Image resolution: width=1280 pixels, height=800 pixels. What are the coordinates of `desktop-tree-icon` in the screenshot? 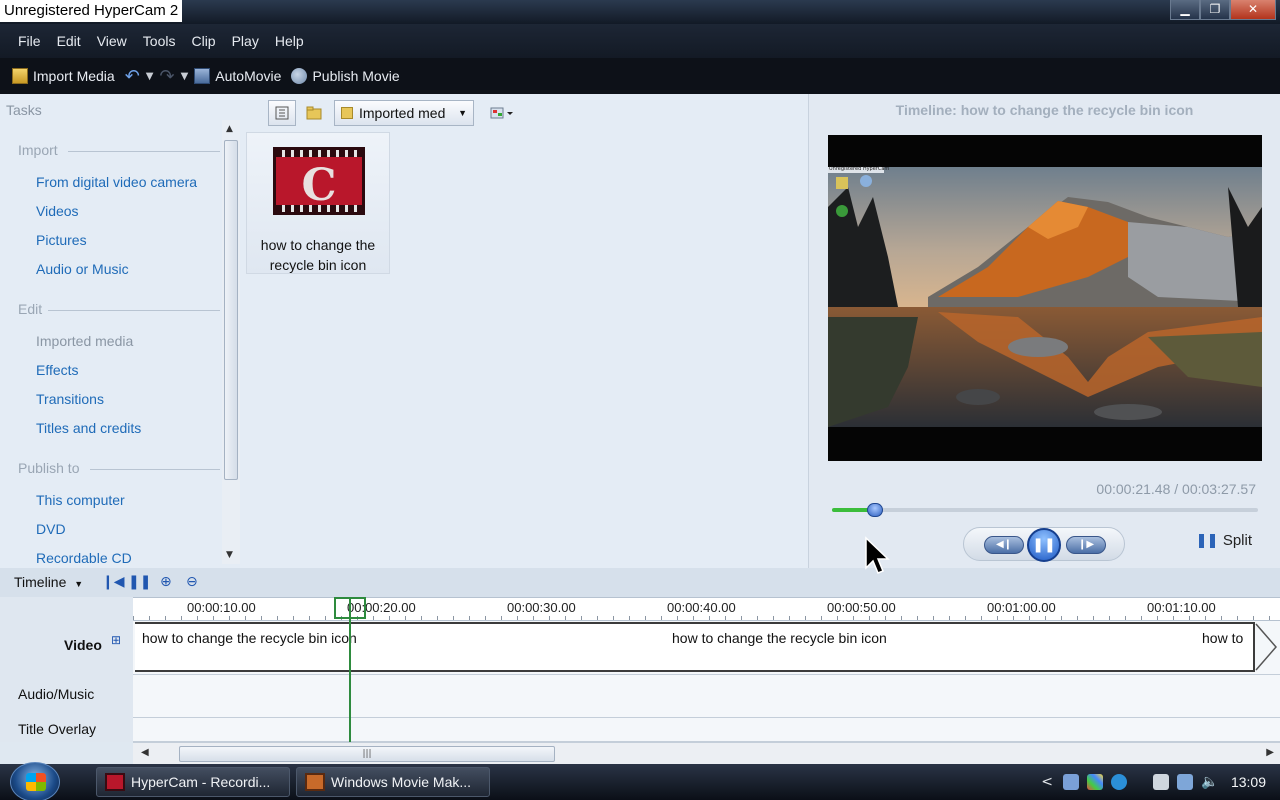 It's located at (842, 211).